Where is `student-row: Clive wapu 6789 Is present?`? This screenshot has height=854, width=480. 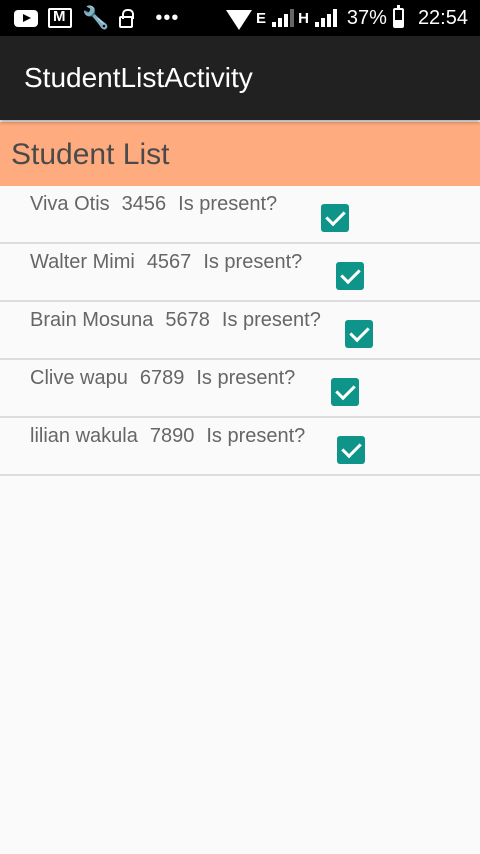 student-row: Clive wapu 6789 Is present? is located at coordinates (240, 389).